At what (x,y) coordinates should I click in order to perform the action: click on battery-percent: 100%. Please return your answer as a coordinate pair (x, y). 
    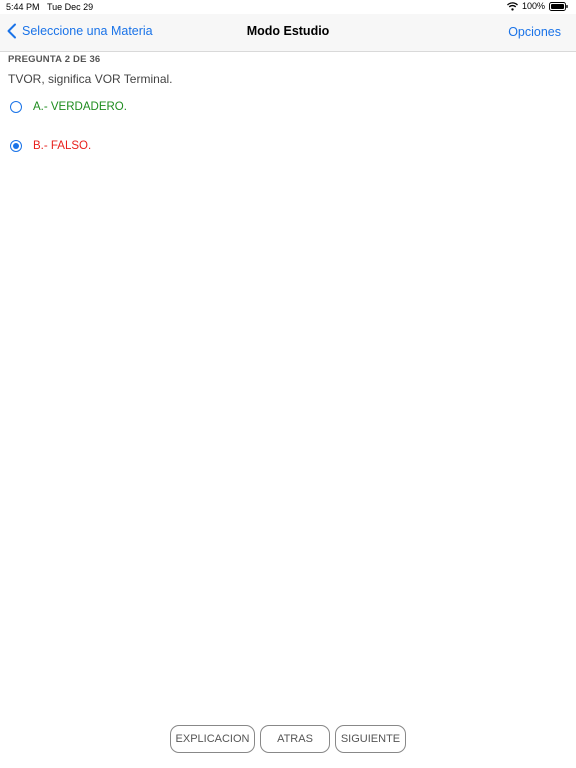
    Looking at the image, I should click on (533, 6).